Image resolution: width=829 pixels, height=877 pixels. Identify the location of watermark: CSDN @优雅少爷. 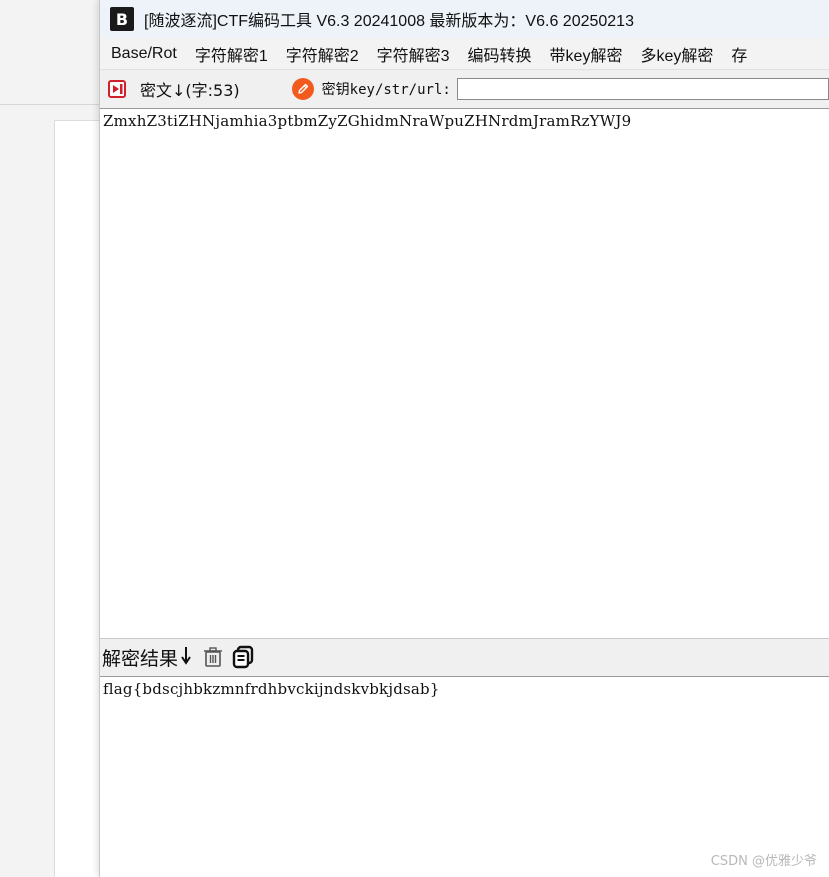
(763, 861).